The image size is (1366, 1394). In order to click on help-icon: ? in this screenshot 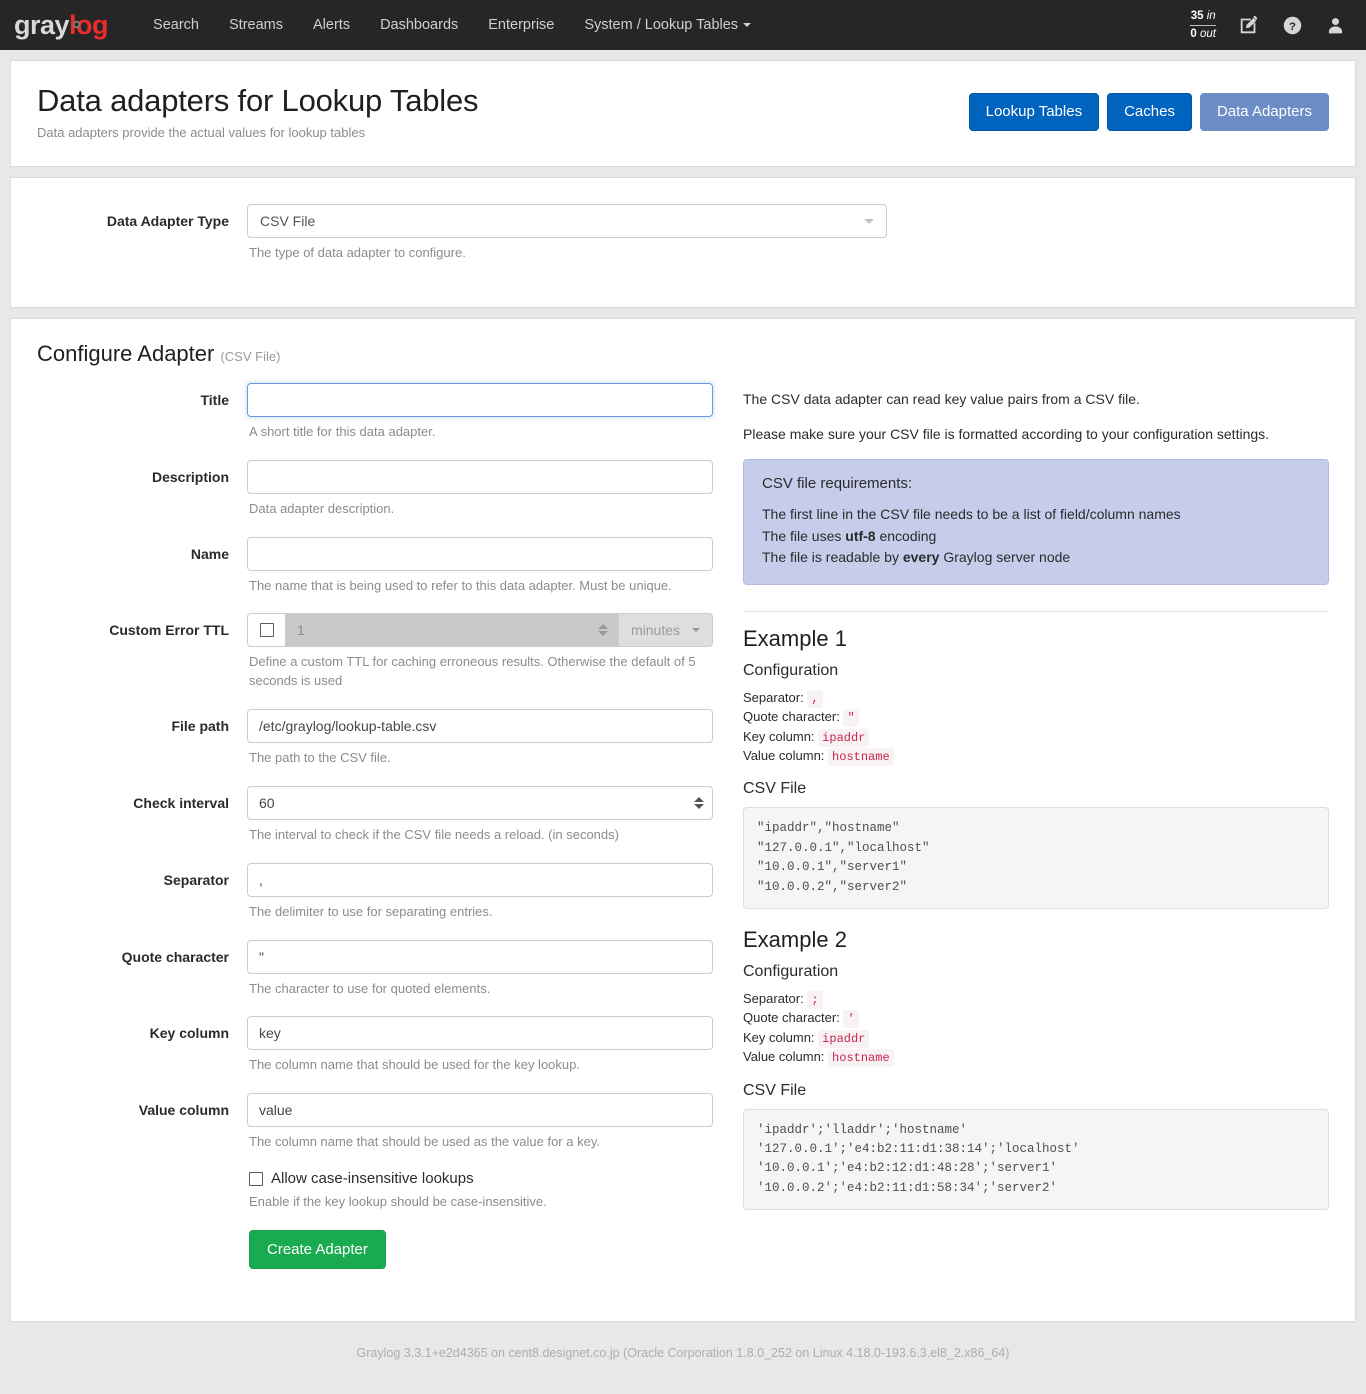, I will do `click(1292, 25)`.